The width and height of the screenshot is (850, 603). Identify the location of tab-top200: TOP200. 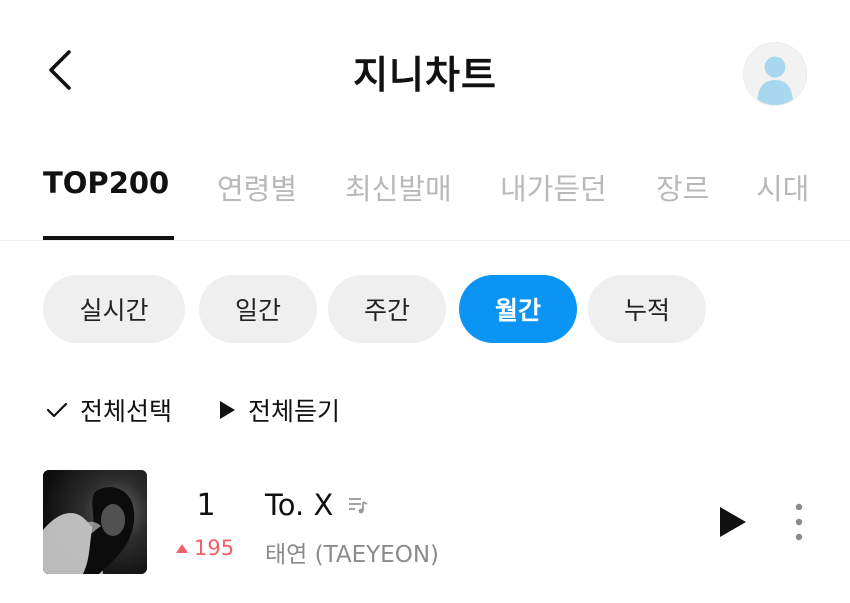
(106, 183).